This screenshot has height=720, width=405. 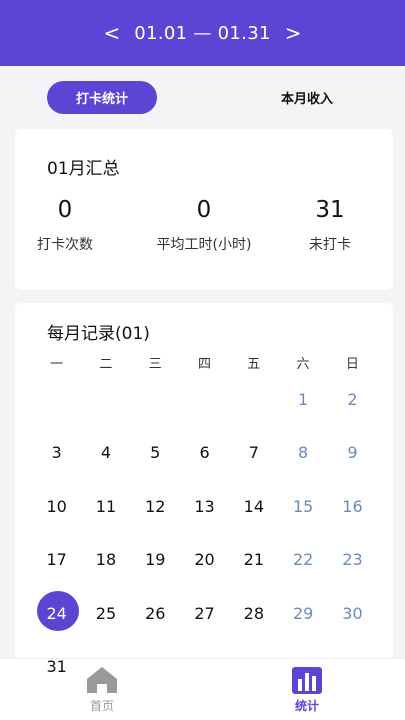 I want to click on calendar-day: 28, so click(x=253, y=613).